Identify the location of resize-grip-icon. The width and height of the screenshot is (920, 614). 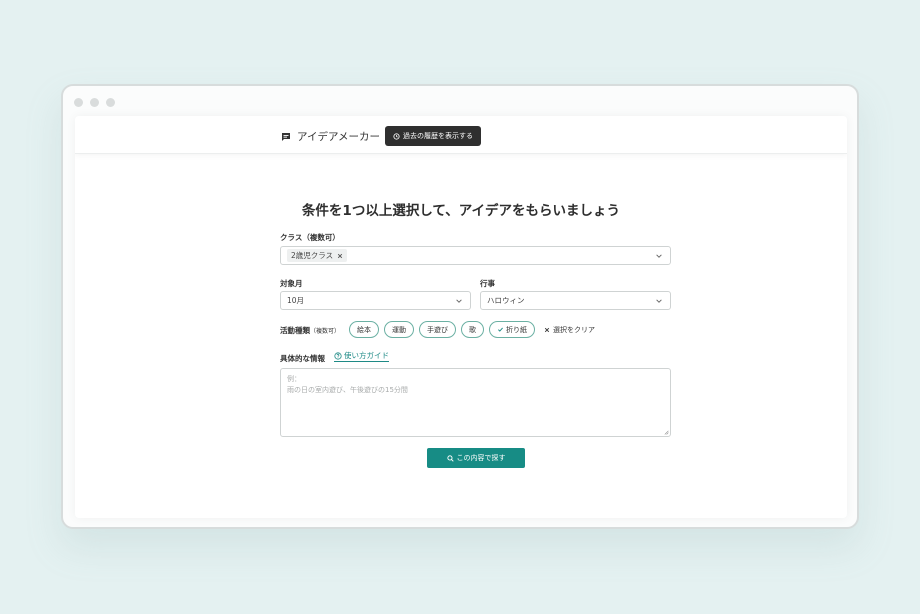
(666, 432).